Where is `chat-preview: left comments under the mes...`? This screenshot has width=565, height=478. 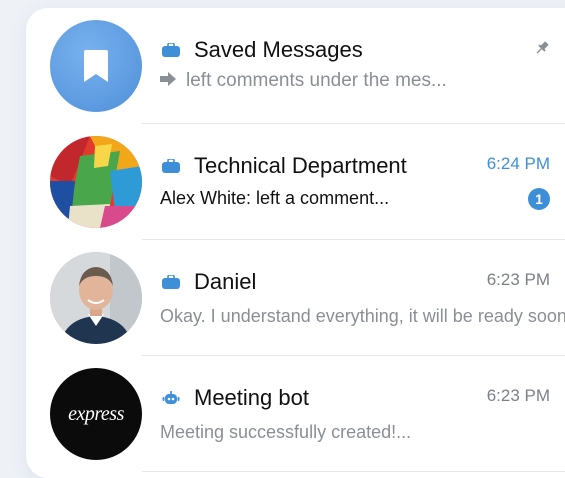 chat-preview: left comments under the mes... is located at coordinates (303, 81).